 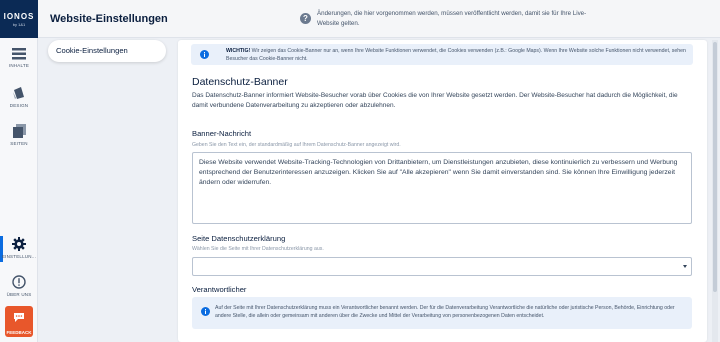 I want to click on rail-item-about: ÜBER UNS, so click(x=19, y=286).